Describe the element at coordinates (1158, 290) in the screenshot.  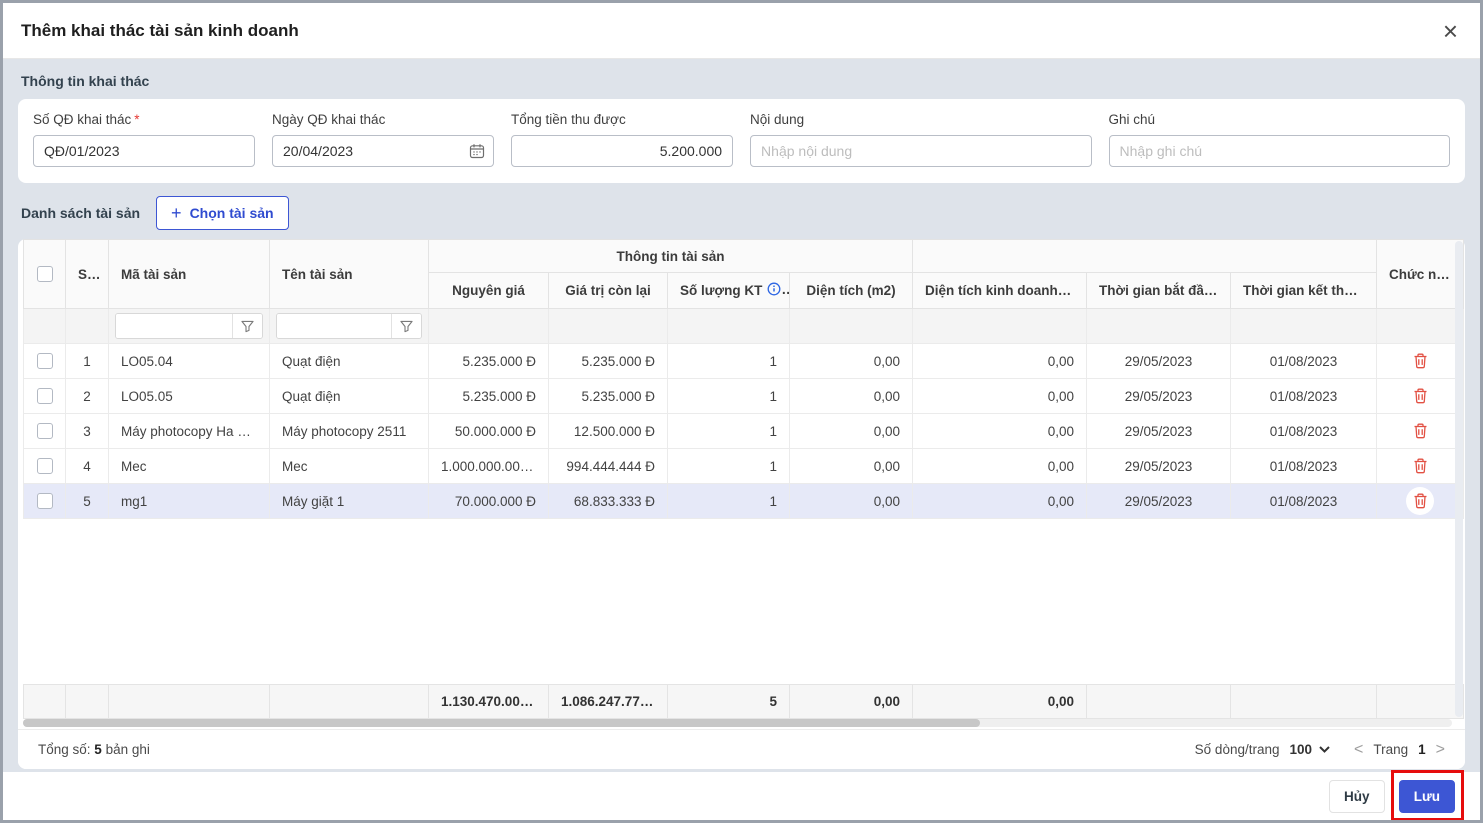
I see `header-start-date: Thời gian bắt đầu (*)` at that location.